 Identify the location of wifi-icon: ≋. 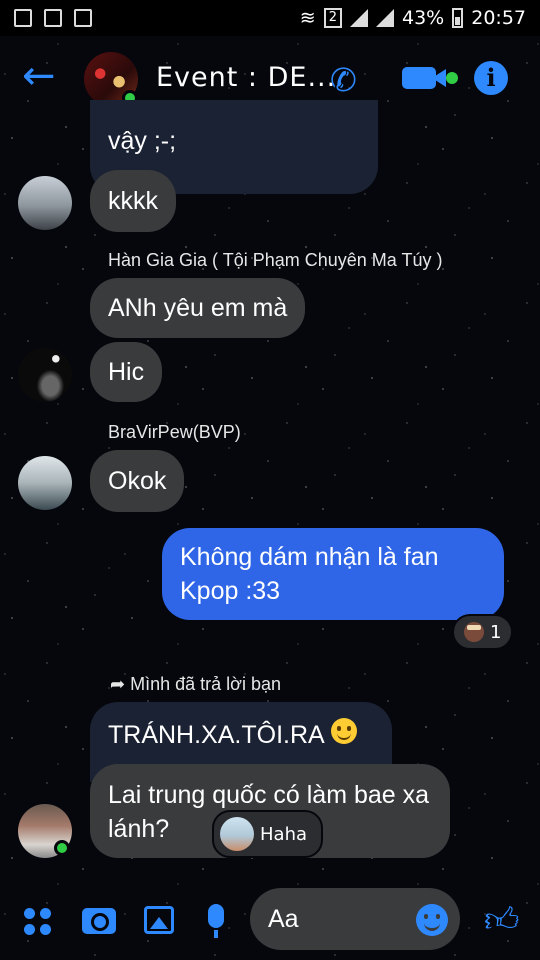
(307, 18).